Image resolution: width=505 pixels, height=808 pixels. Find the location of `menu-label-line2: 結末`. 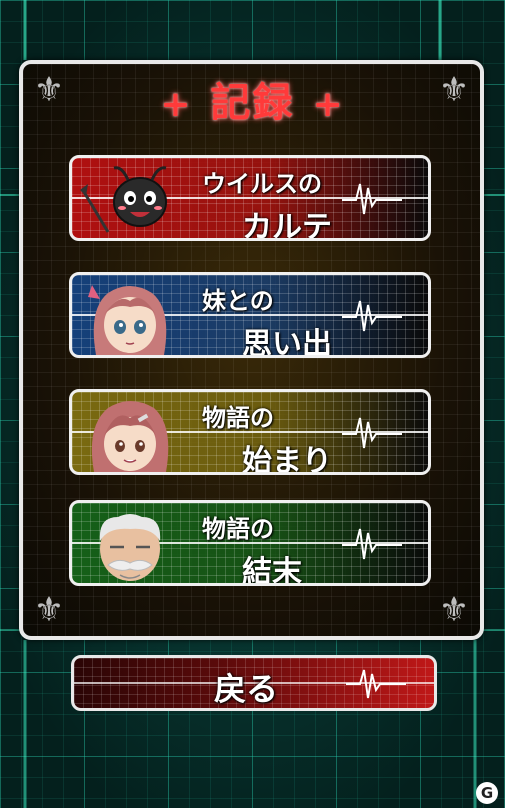

menu-label-line2: 結末 is located at coordinates (272, 570).